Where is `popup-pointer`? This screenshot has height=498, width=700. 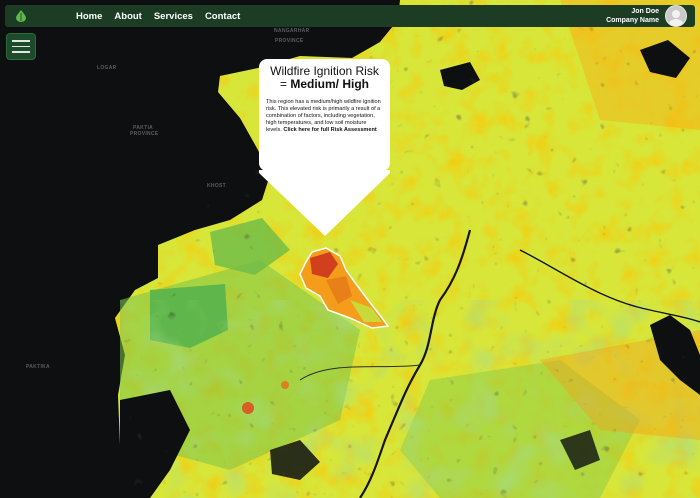 popup-pointer is located at coordinates (324, 203).